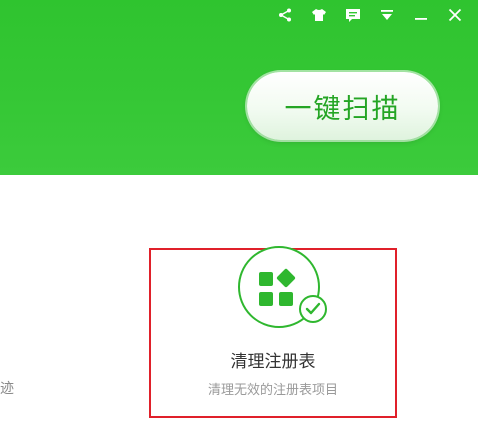 The width and height of the screenshot is (478, 443). What do you see at coordinates (273, 362) in the screenshot?
I see `registry-card-title: 清理注册表` at bounding box center [273, 362].